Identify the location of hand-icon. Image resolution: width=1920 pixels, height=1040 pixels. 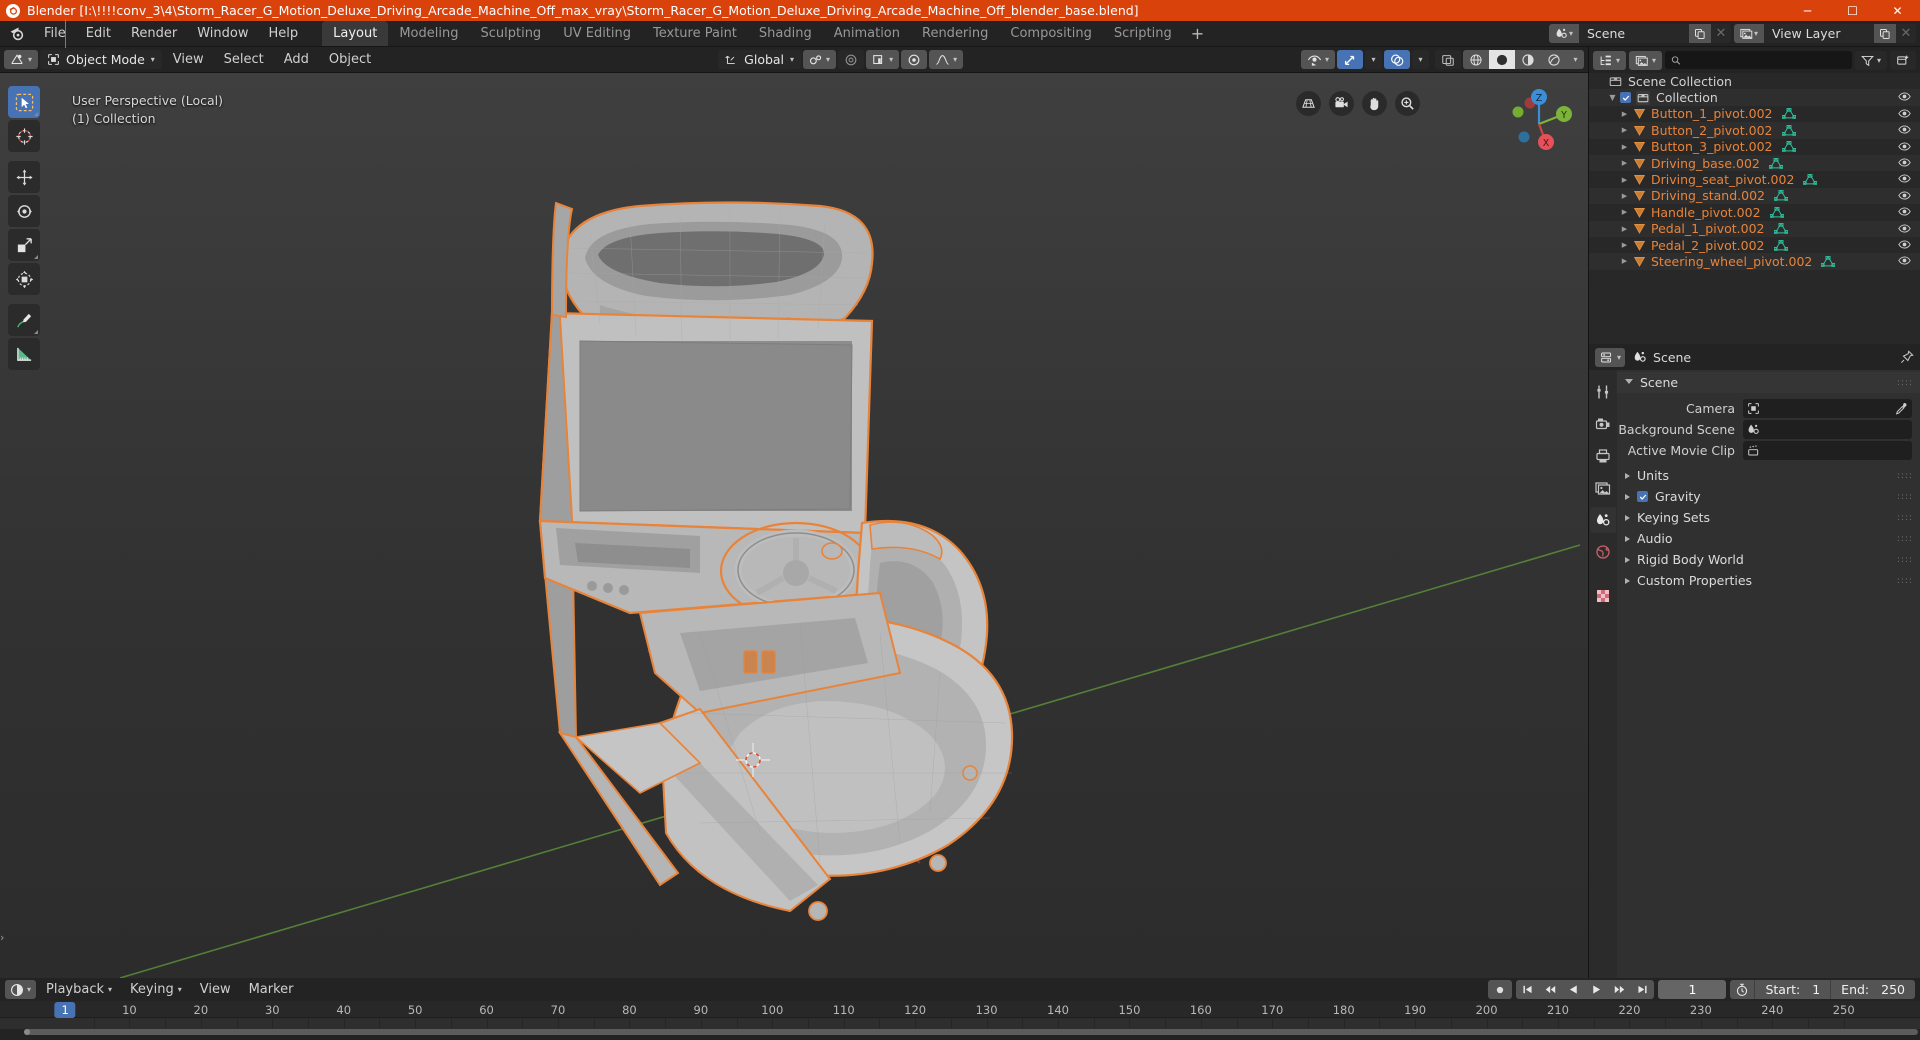
(1374, 103).